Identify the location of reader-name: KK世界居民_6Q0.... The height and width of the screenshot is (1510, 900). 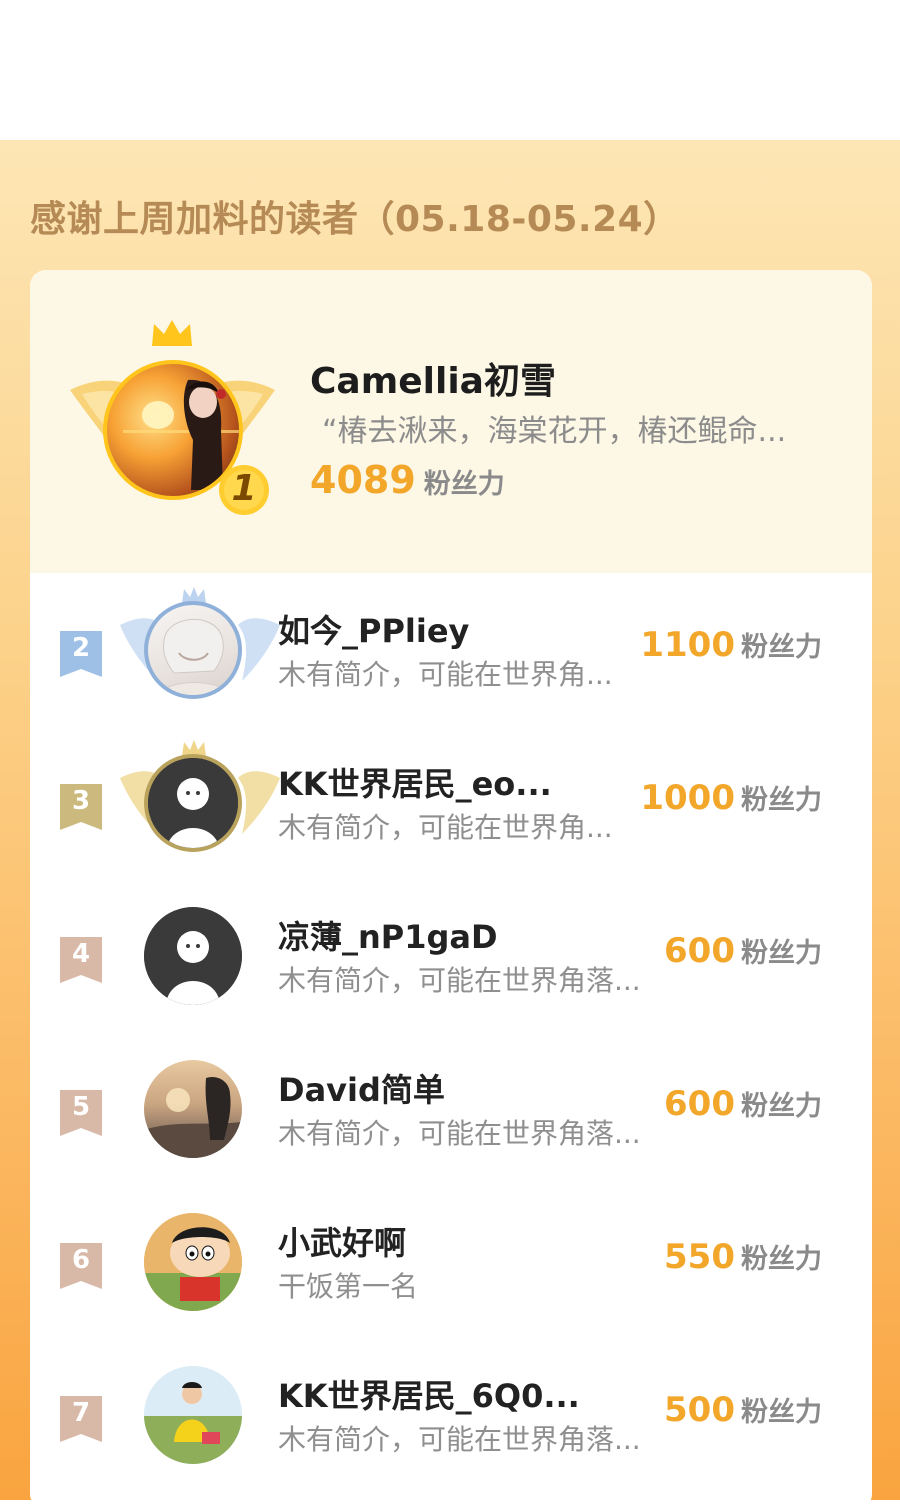
(429, 1394).